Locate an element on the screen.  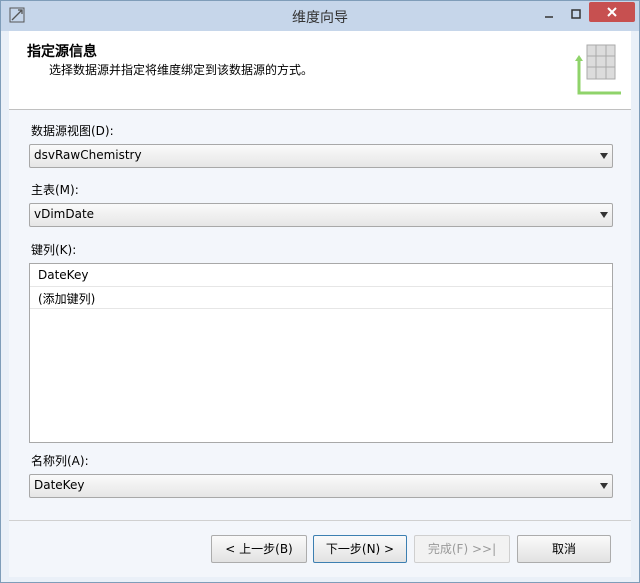
key-column-value: DateKey is located at coordinates (63, 275).